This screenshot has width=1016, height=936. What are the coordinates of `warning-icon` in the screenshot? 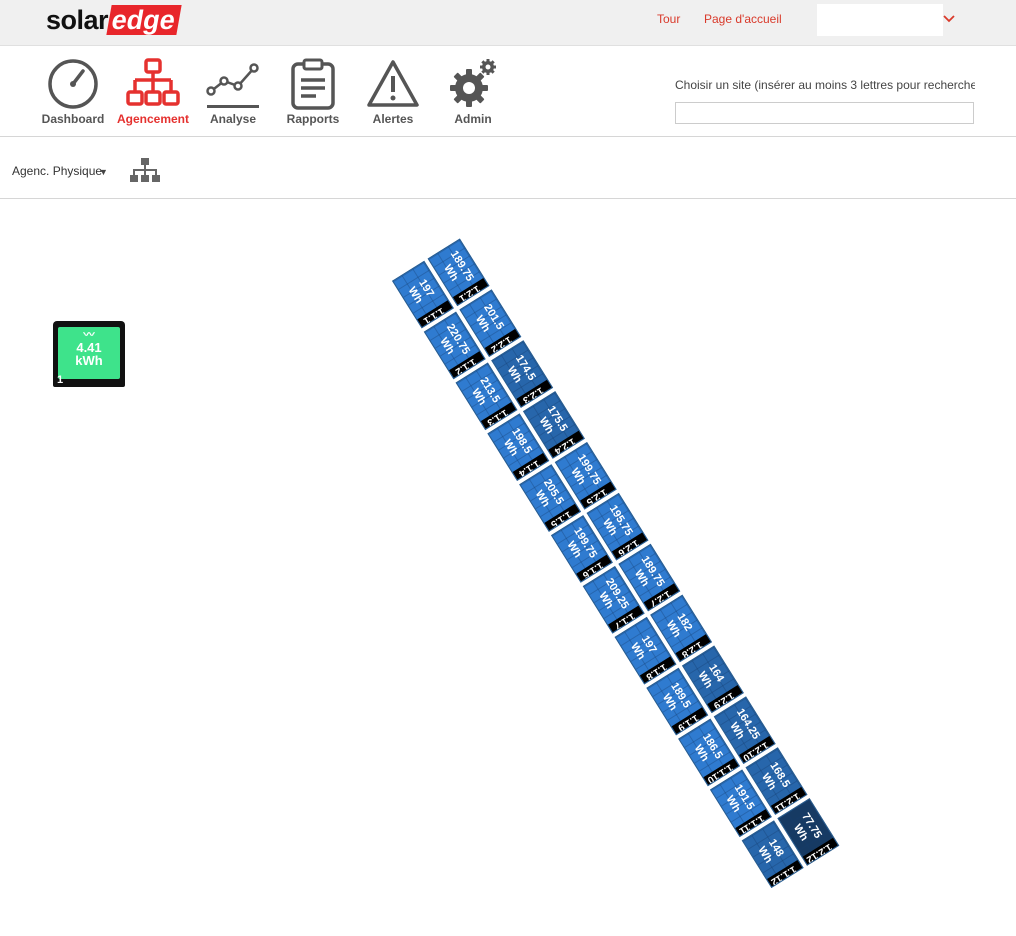 It's located at (393, 83).